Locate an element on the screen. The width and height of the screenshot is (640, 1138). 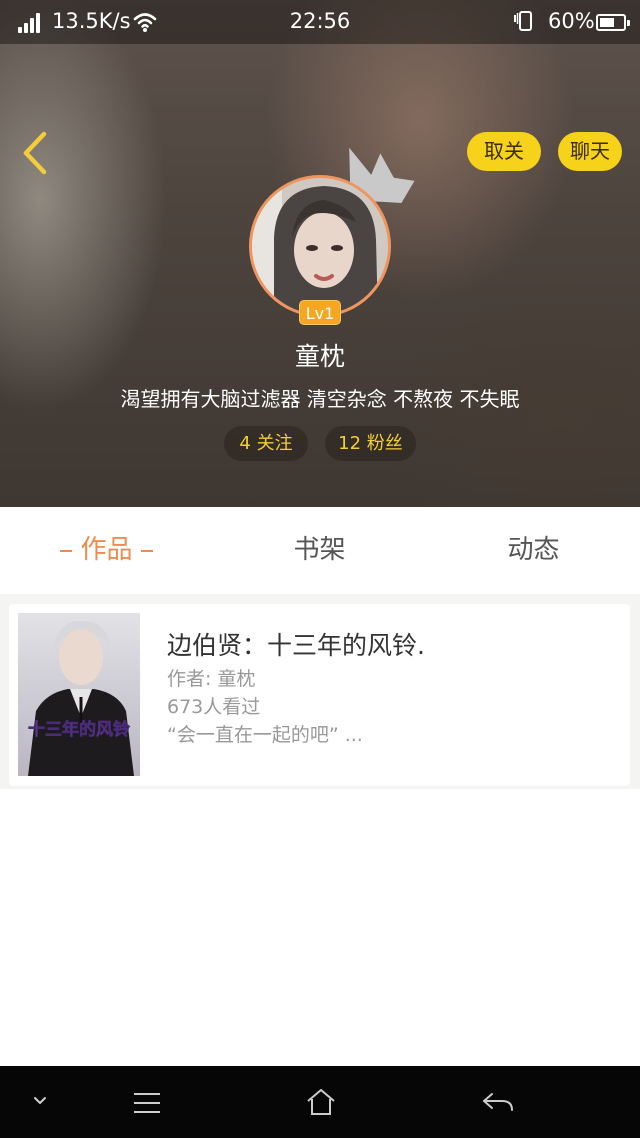
book-cover-title: 十三年的风铃 is located at coordinates (79, 729).